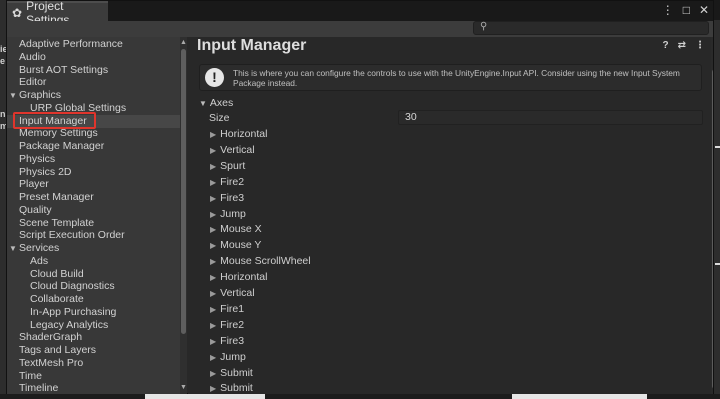  I want to click on axis-foldout: ▶ Mouse X, so click(236, 229).